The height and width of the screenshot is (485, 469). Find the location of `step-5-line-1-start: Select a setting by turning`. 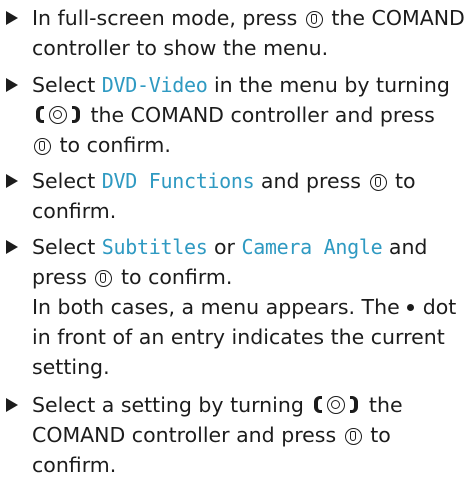

step-5-line-1-start: Select a setting by turning is located at coordinates (171, 405).